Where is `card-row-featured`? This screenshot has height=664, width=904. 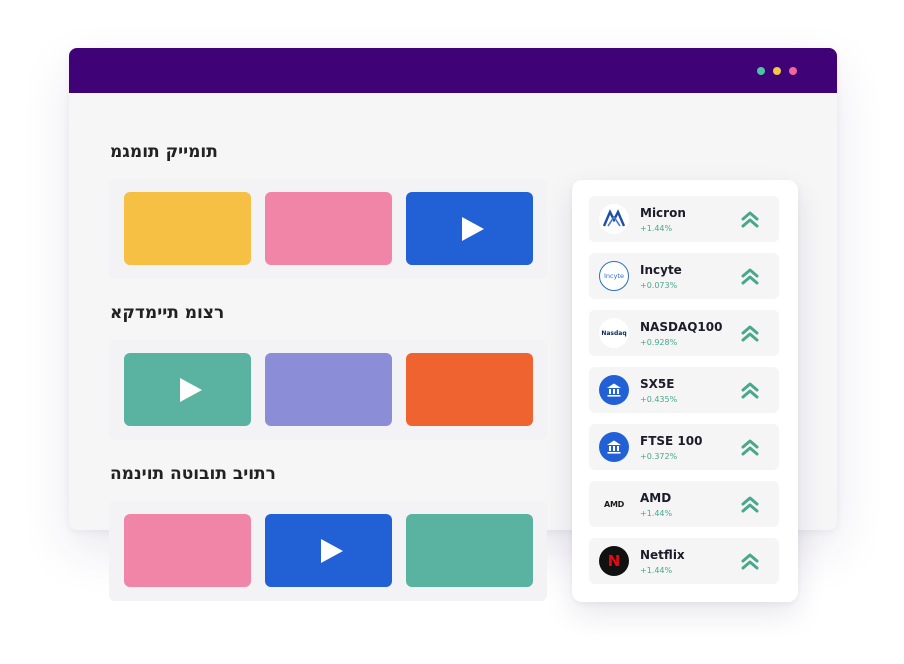 card-row-featured is located at coordinates (328, 229).